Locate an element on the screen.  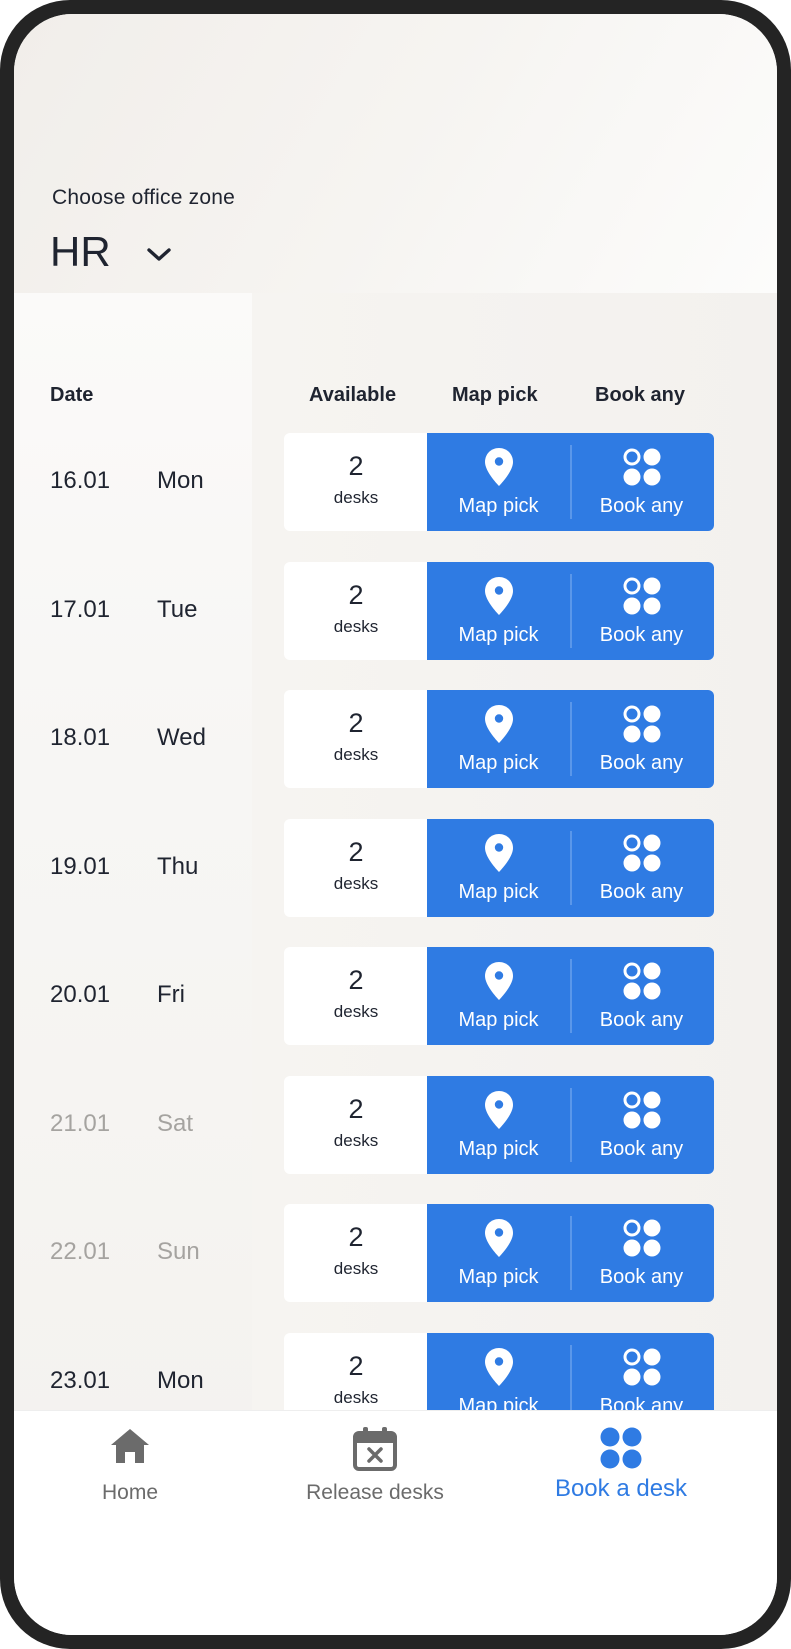
calendar-x-icon is located at coordinates (375, 1449).